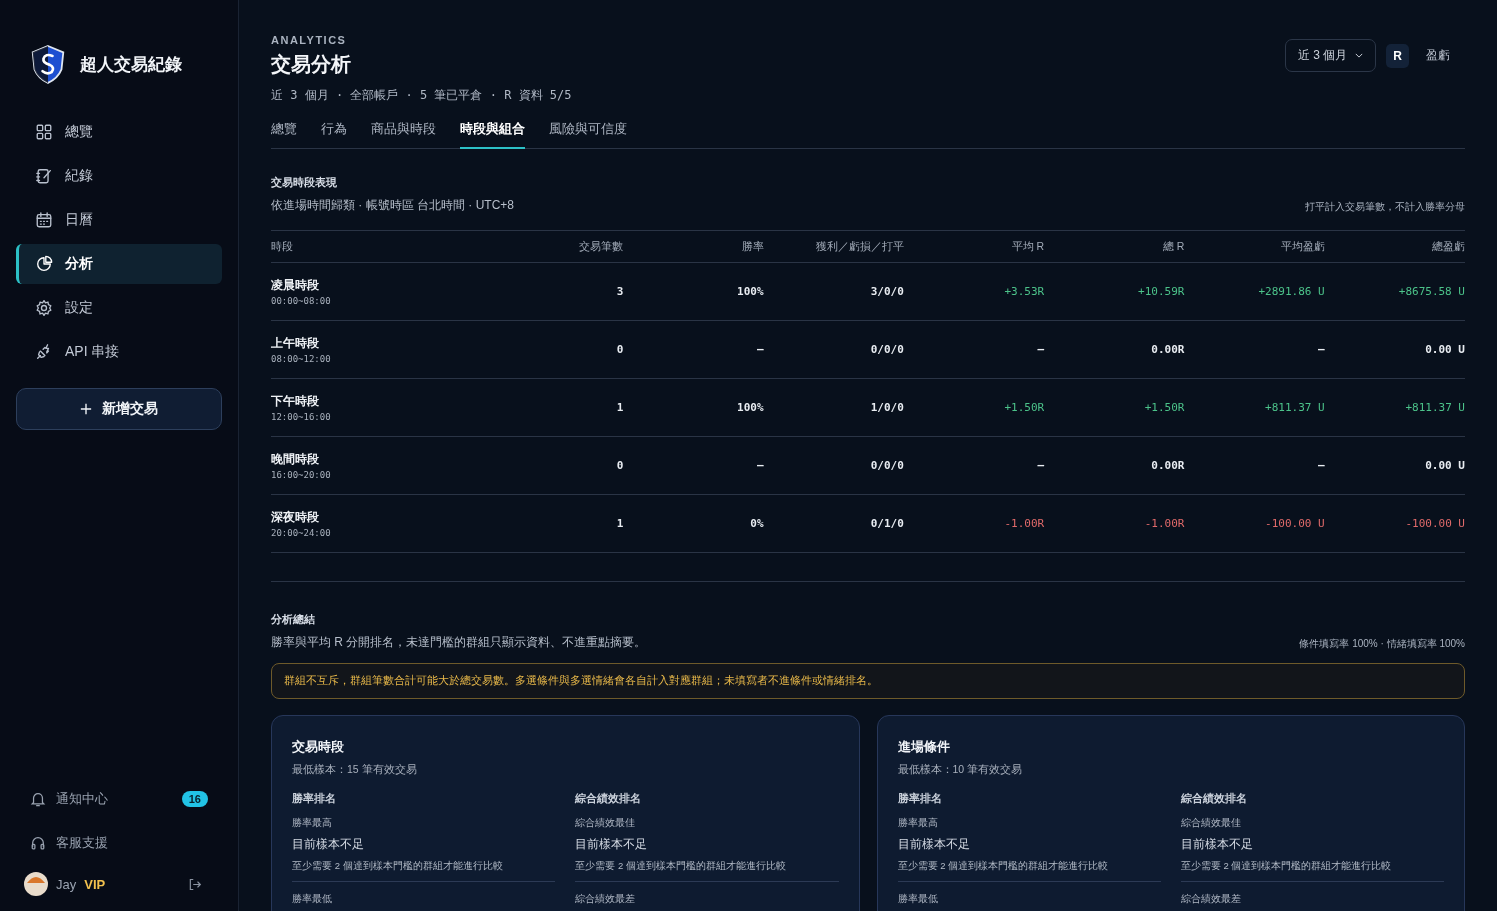 The width and height of the screenshot is (1497, 911). What do you see at coordinates (95, 884) in the screenshot?
I see `vip-label: VIP` at bounding box center [95, 884].